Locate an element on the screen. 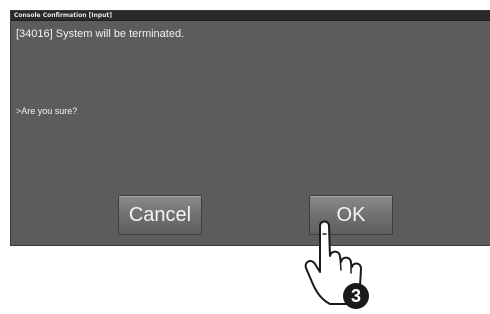 Image resolution: width=490 pixels, height=314 pixels. dialog-title: Console Confirmation [Input] is located at coordinates (63, 15).